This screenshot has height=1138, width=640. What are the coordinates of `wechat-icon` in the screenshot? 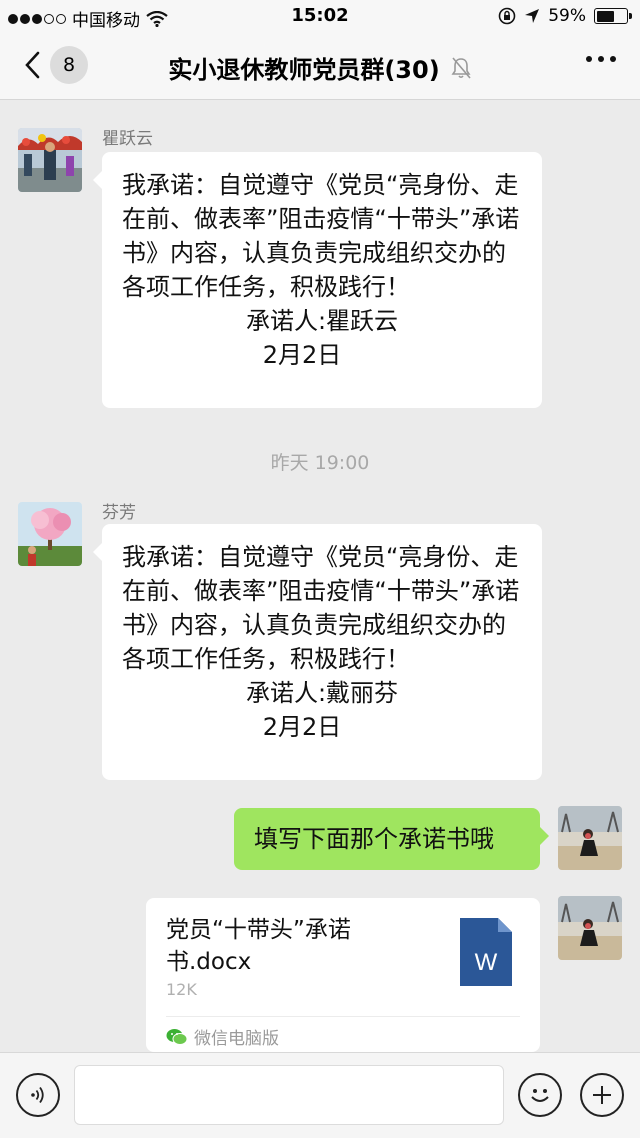 It's located at (177, 1036).